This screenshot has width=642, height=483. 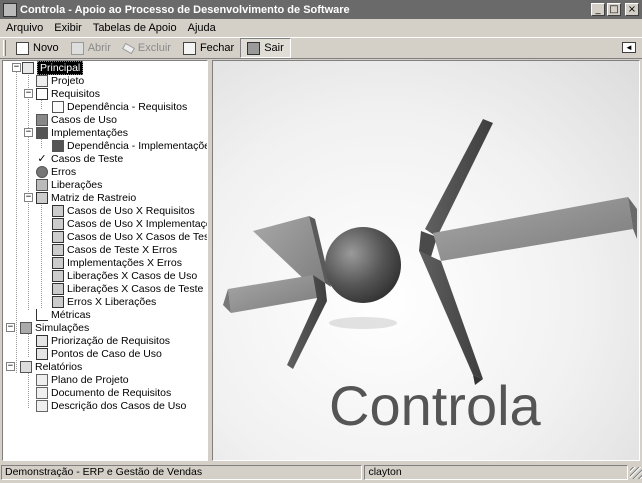 I want to click on tree-item-matriz-4: Casos de Teste X Erros, so click(x=114, y=249).